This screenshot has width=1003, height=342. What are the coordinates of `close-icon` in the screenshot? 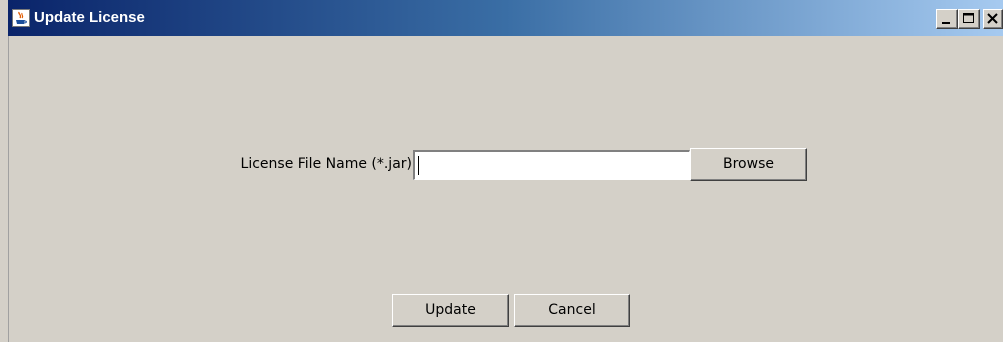 It's located at (992, 18).